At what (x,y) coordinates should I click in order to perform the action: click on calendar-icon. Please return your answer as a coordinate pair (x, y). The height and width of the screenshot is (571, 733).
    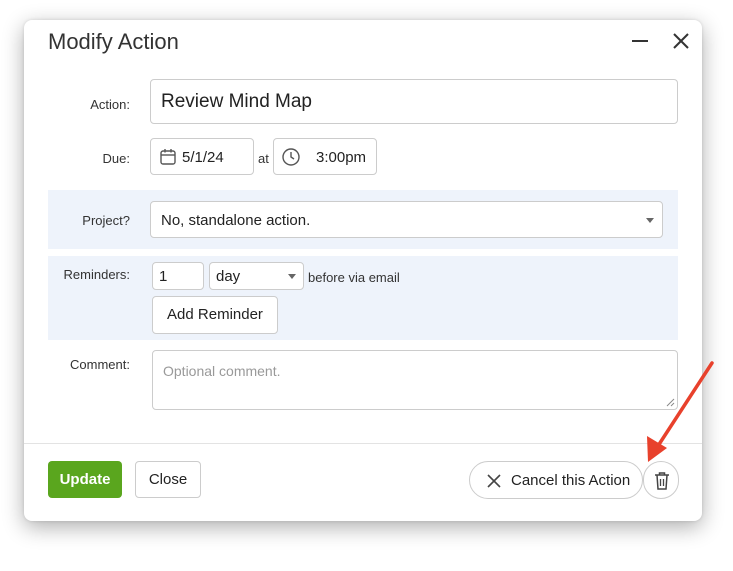
    Looking at the image, I should click on (168, 157).